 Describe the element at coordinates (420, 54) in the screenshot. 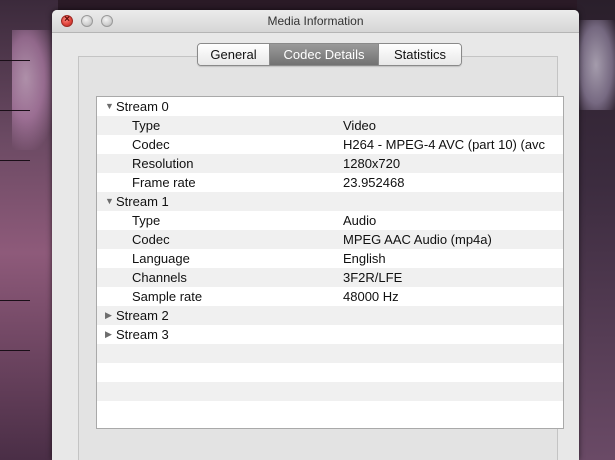

I see `tab-statistics: Statistics` at that location.